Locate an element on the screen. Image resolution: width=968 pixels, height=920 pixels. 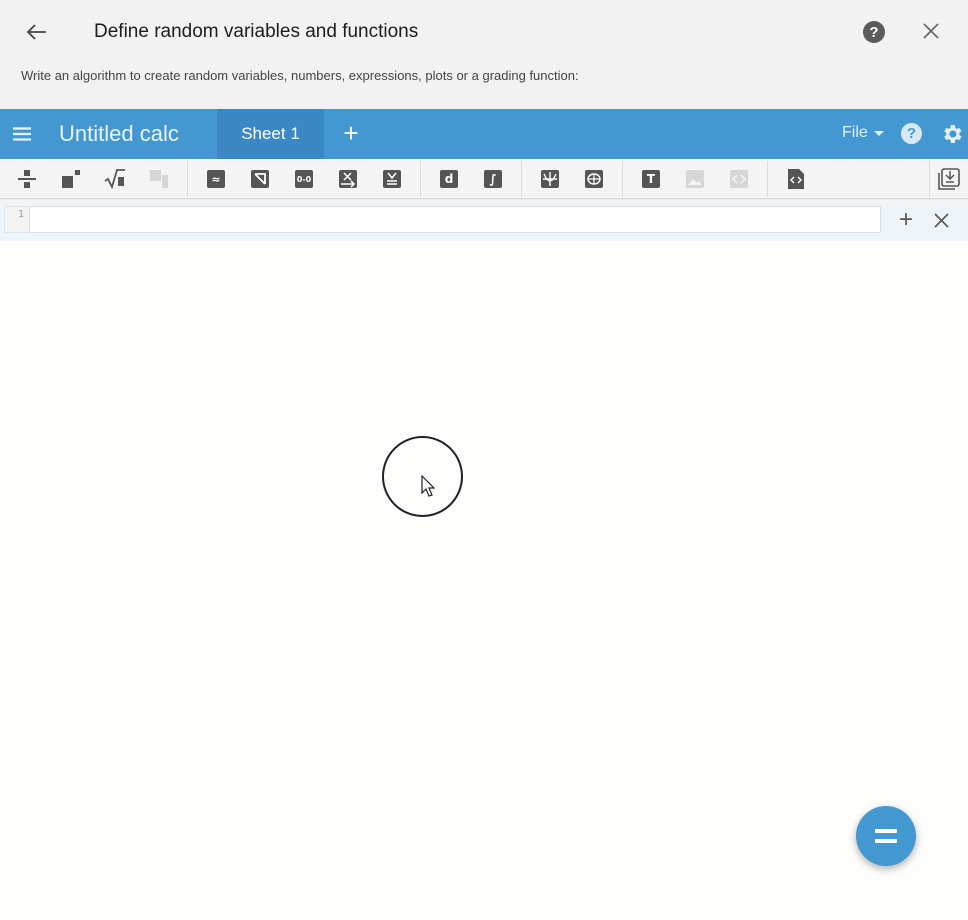
code-icon is located at coordinates (739, 179).